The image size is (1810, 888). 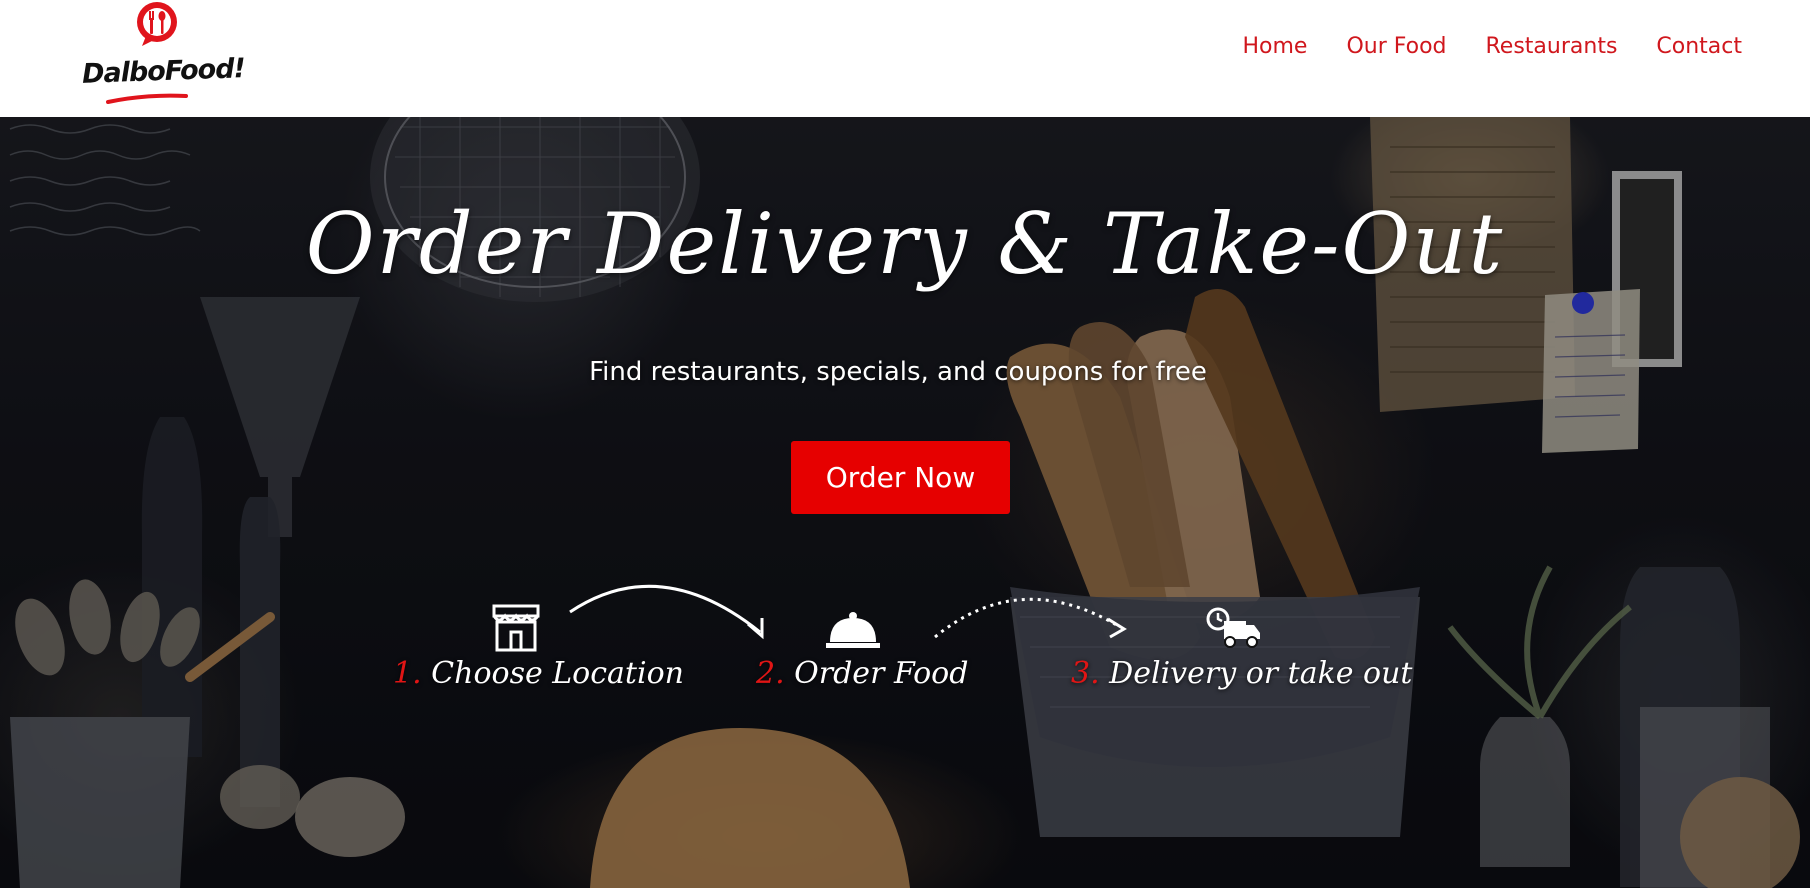 I want to click on step-label: 3. Delivery or take out, so click(x=1241, y=673).